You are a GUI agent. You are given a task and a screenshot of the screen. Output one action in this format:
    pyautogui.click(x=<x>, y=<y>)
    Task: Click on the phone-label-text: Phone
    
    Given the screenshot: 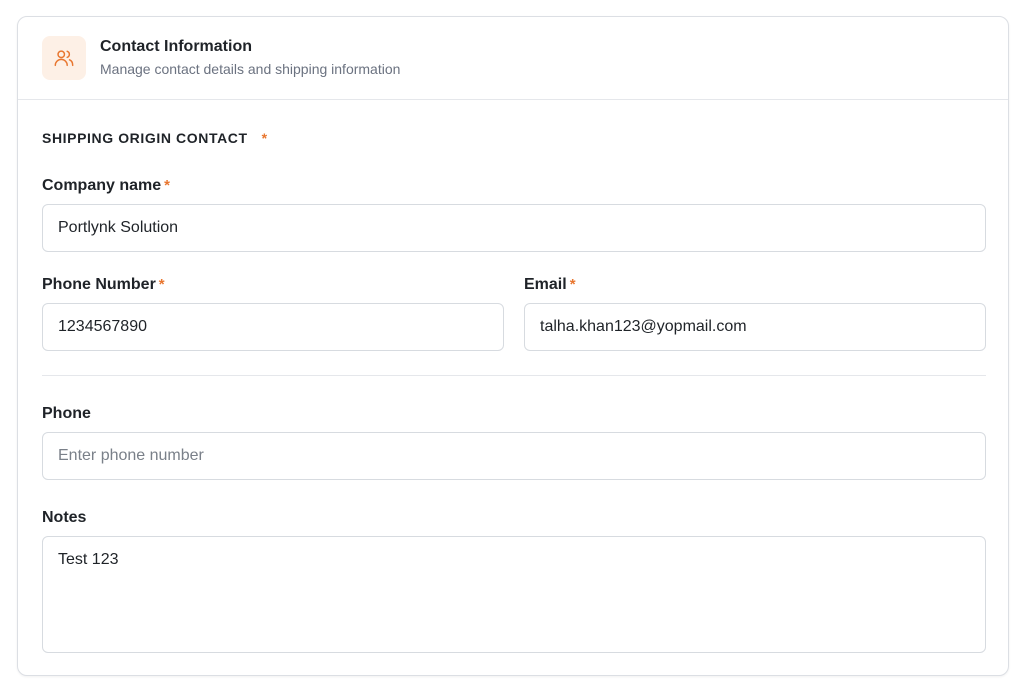 What is the action you would take?
    pyautogui.click(x=66, y=413)
    